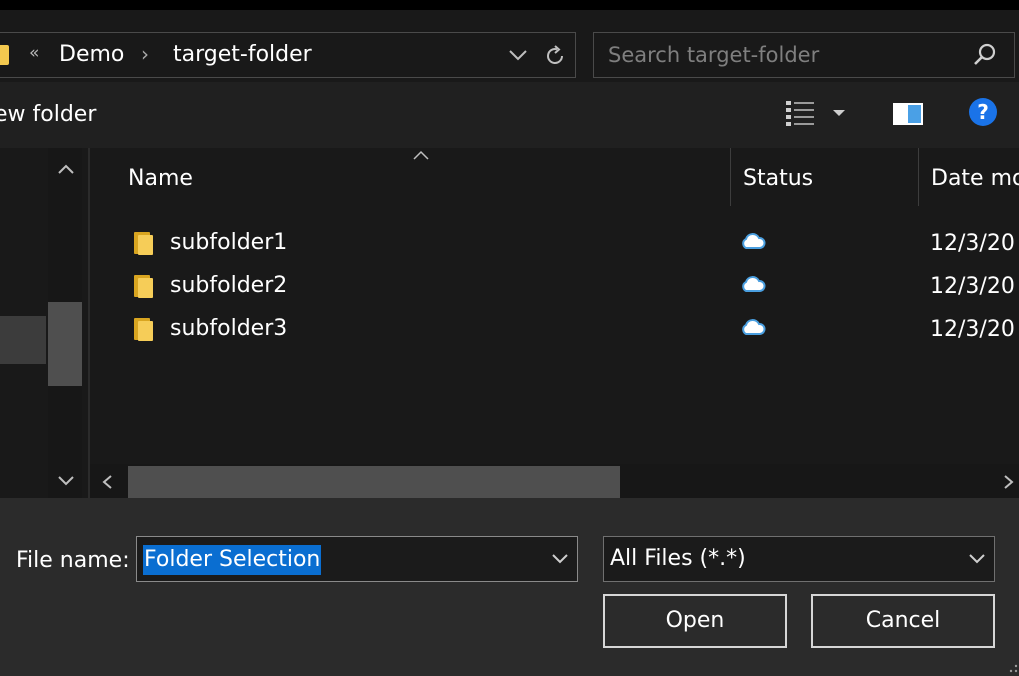 Image resolution: width=1019 pixels, height=676 pixels. Describe the element at coordinates (695, 621) in the screenshot. I see `open-button: Open` at that location.